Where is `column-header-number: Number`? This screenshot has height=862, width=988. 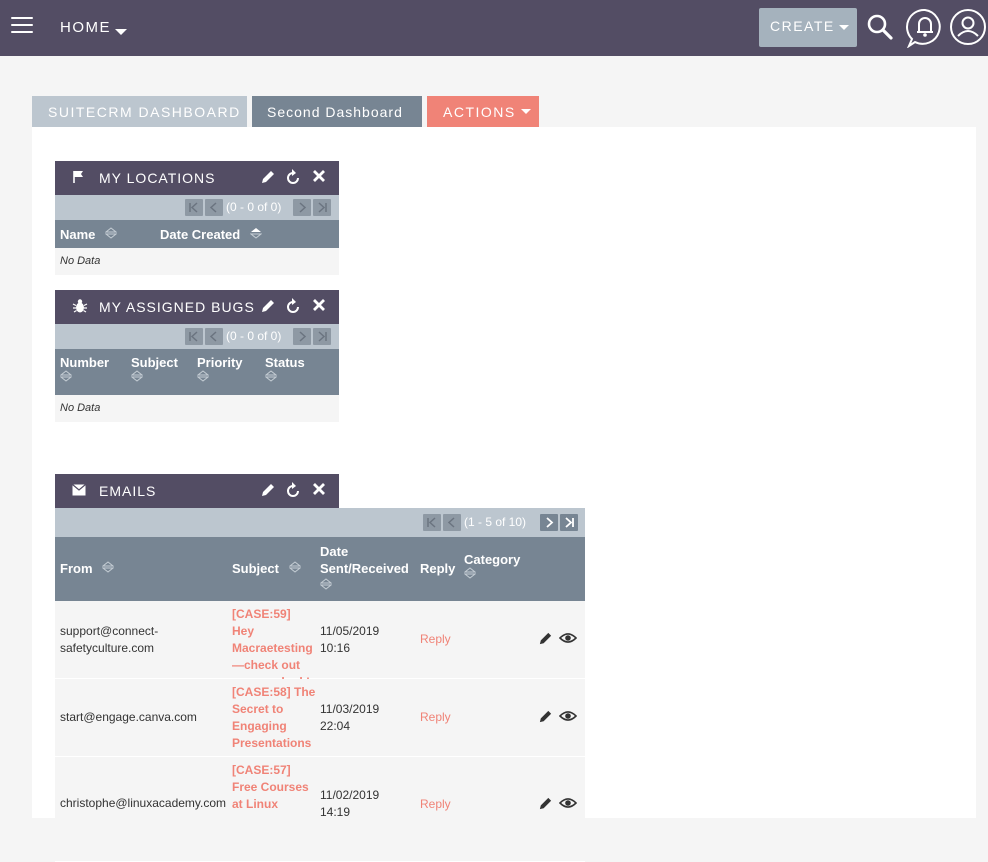
column-header-number: Number is located at coordinates (84, 370).